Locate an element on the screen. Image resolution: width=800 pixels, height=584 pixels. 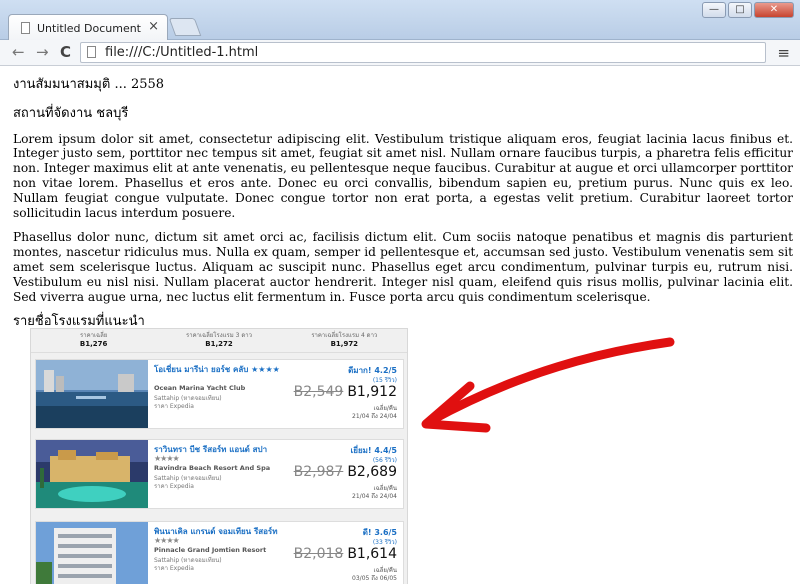
old-price: B2,987 is located at coordinates (318, 472).